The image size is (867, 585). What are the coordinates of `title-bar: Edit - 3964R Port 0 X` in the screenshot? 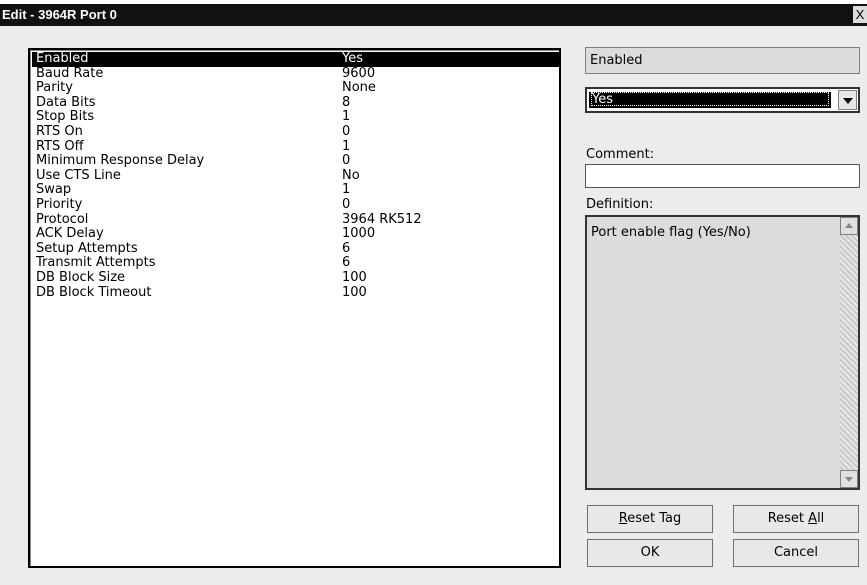 It's located at (433, 13).